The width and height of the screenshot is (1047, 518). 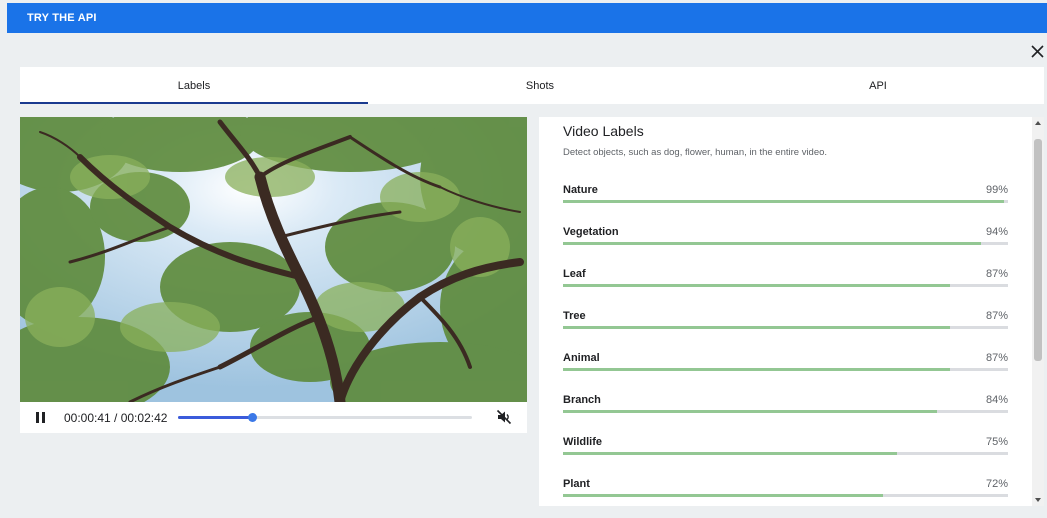 I want to click on label-name: Leaf, so click(x=574, y=274).